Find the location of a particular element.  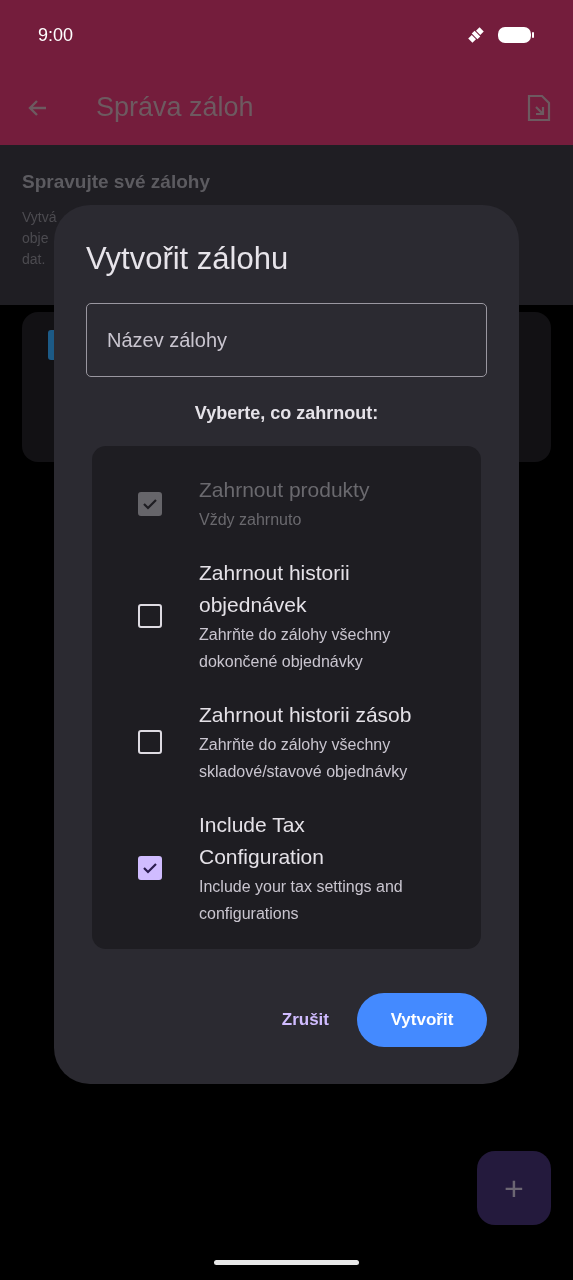

add-button: + is located at coordinates (514, 1188).